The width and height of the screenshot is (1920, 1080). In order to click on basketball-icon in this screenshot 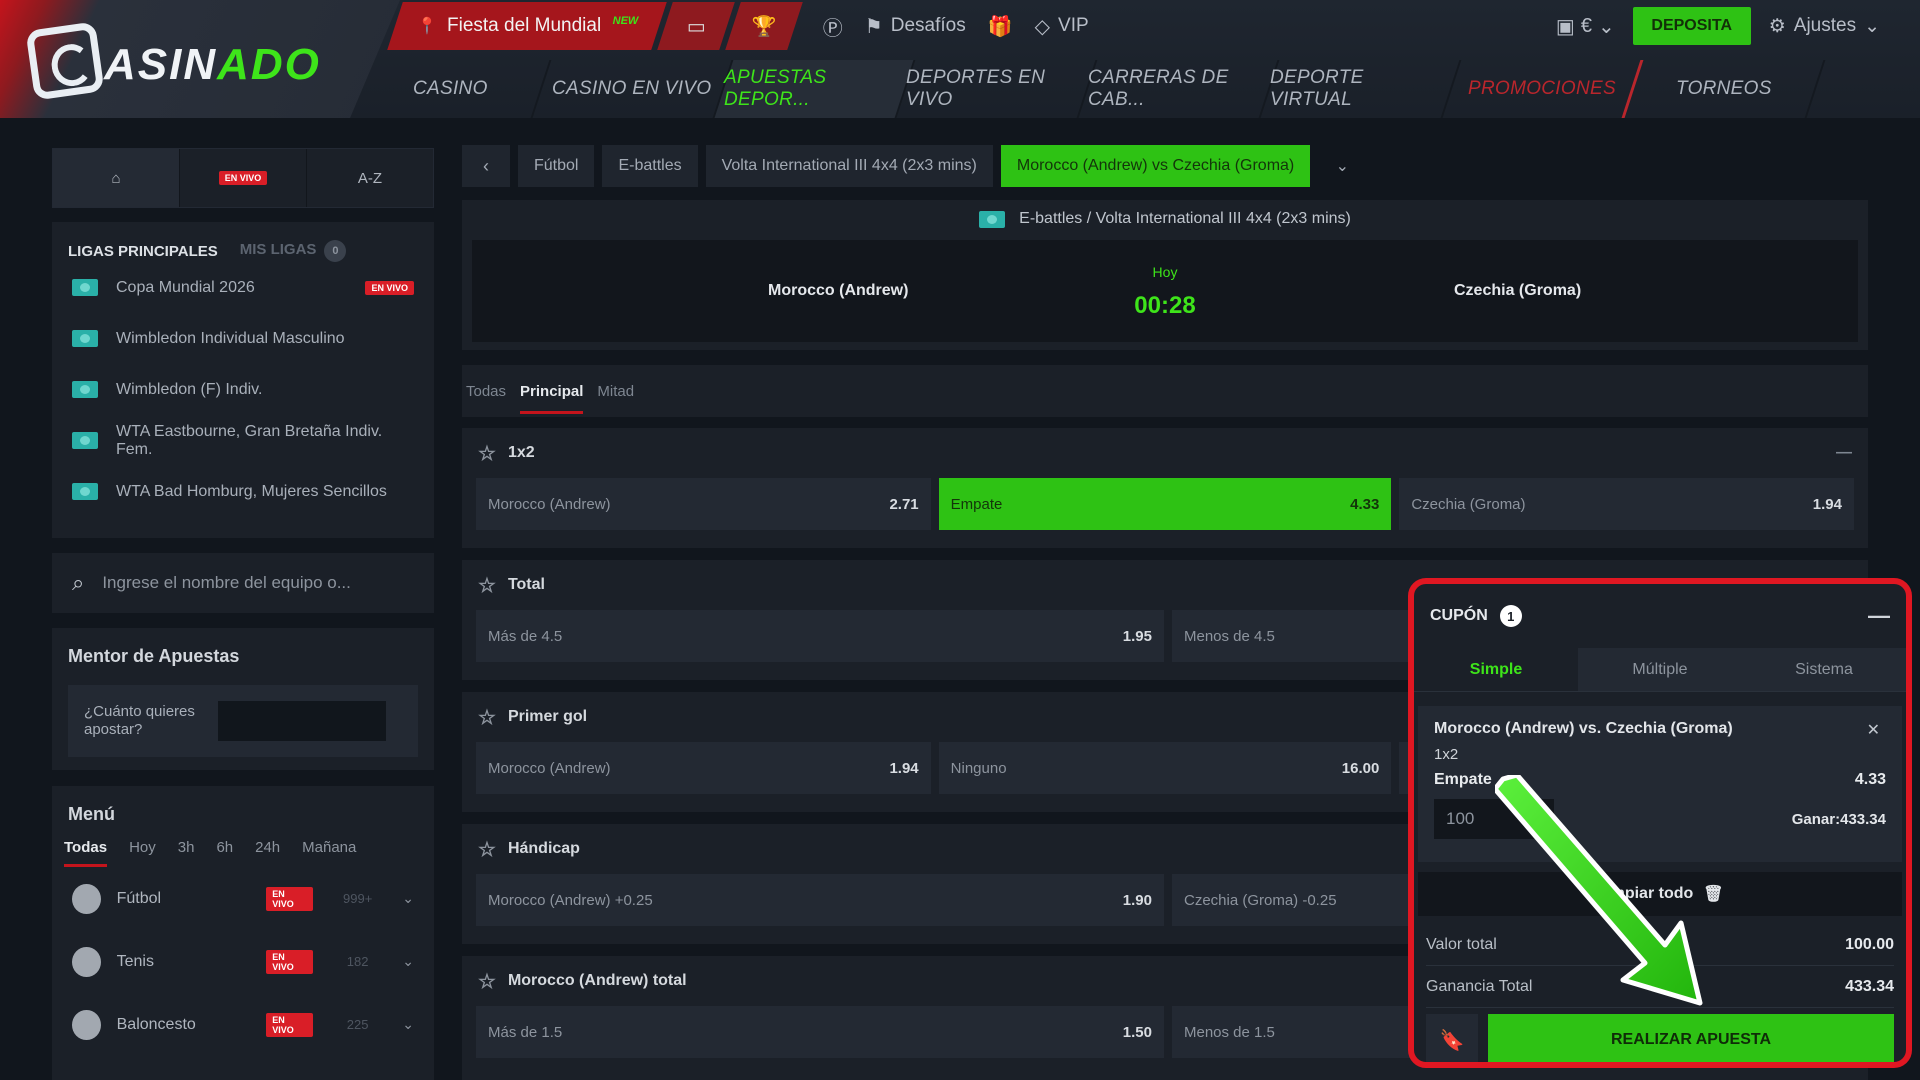, I will do `click(86, 1024)`.